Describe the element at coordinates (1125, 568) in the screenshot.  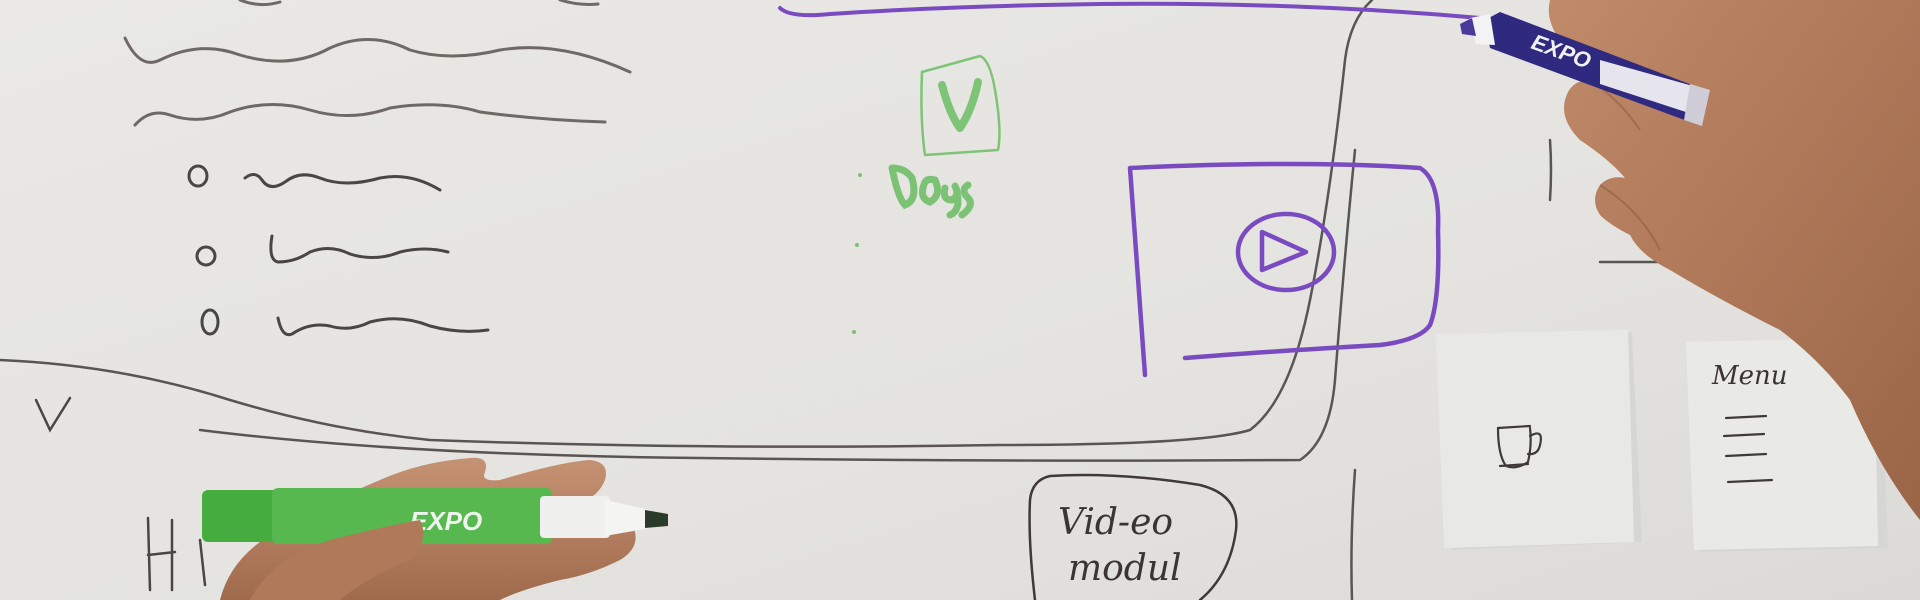
I see `svg-text: modul` at that location.